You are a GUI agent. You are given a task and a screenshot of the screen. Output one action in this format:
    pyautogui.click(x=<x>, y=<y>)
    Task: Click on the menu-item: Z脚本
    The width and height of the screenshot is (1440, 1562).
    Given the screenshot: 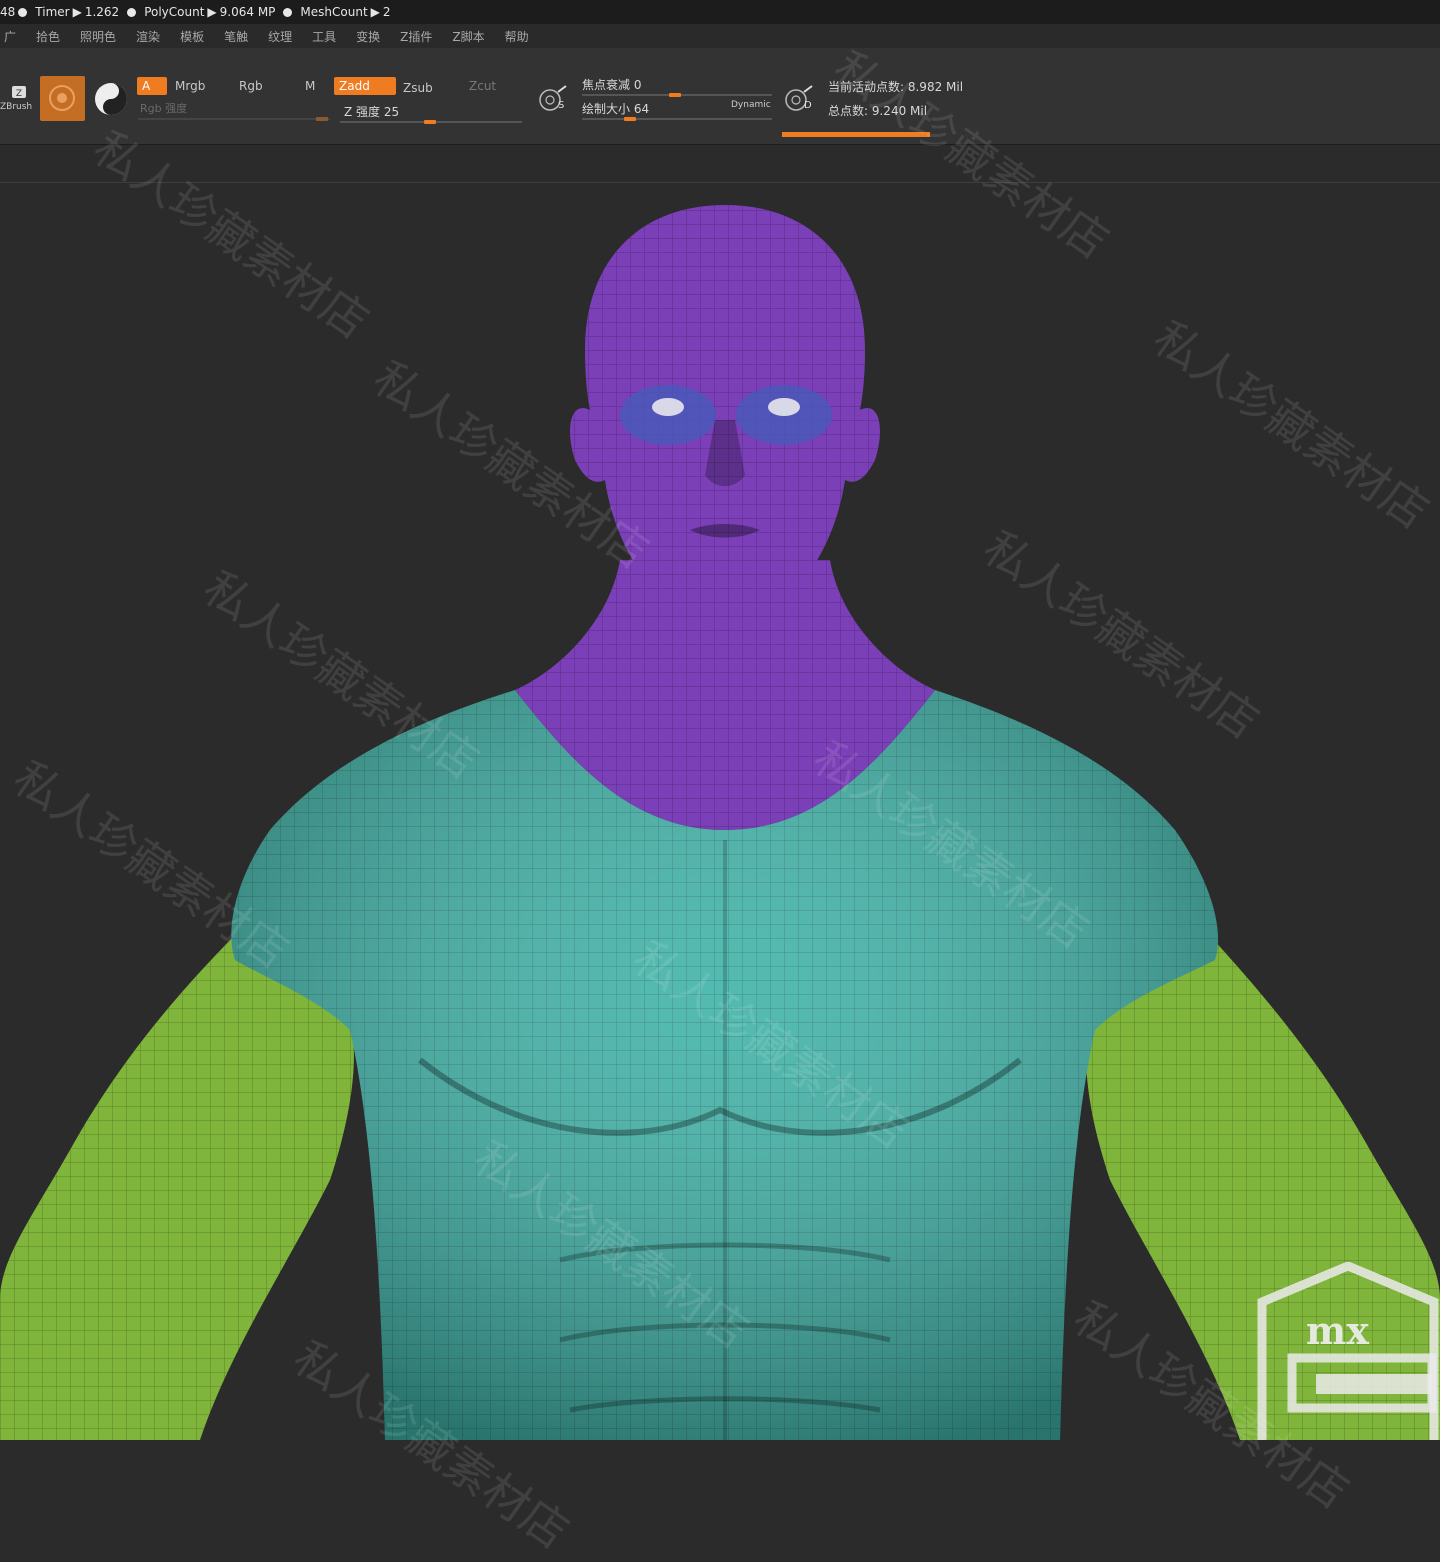 What is the action you would take?
    pyautogui.click(x=468, y=36)
    